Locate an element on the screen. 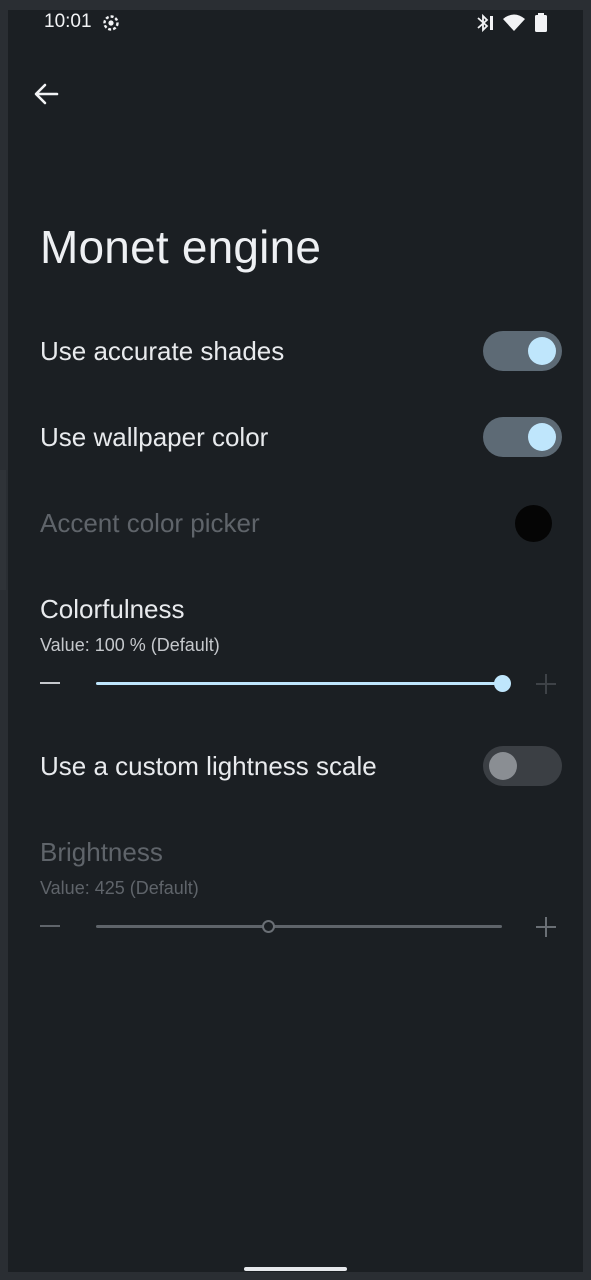  page-title: Monet engine is located at coordinates (181, 247).